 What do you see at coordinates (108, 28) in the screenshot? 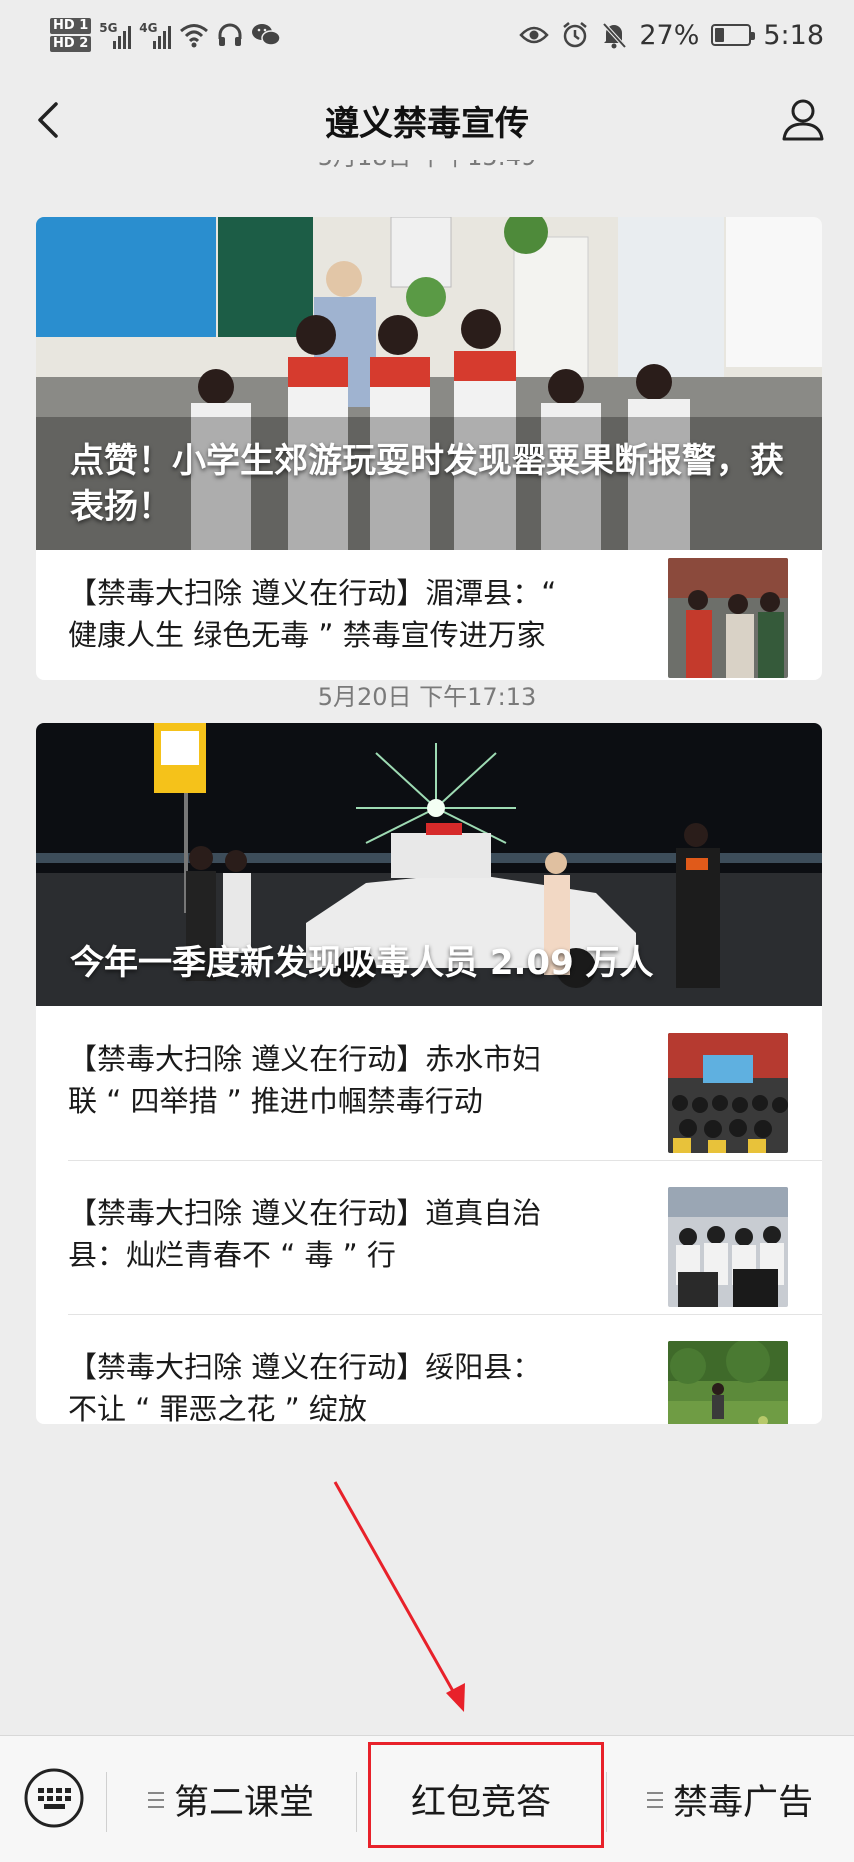
I see `net-label-1: 5G` at bounding box center [108, 28].